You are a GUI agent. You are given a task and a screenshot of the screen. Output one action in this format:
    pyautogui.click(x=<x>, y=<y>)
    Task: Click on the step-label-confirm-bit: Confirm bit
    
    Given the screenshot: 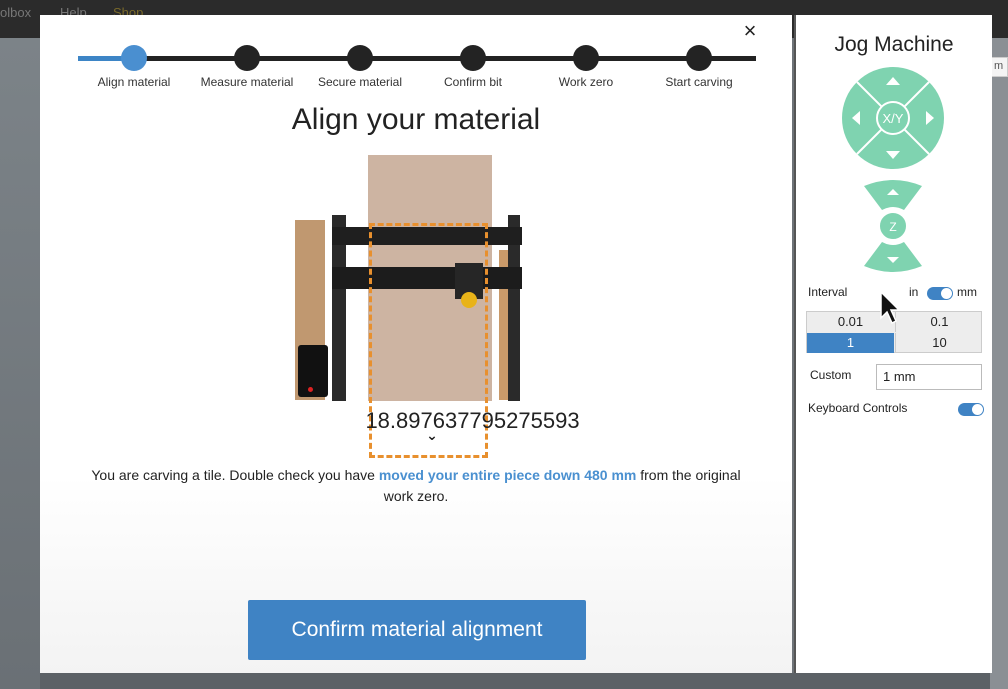 What is the action you would take?
    pyautogui.click(x=472, y=82)
    